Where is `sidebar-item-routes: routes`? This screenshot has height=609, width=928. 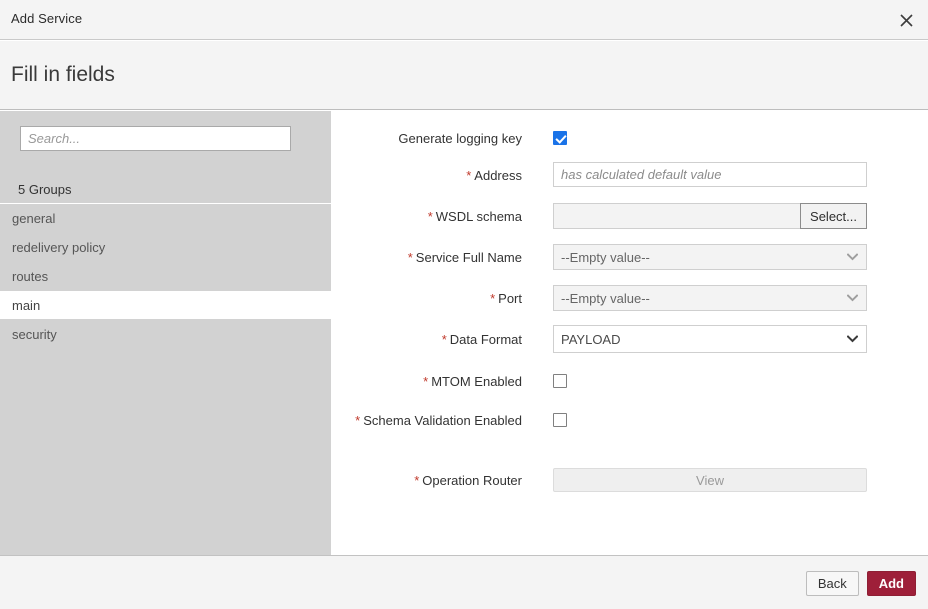
sidebar-item-routes: routes is located at coordinates (165, 275).